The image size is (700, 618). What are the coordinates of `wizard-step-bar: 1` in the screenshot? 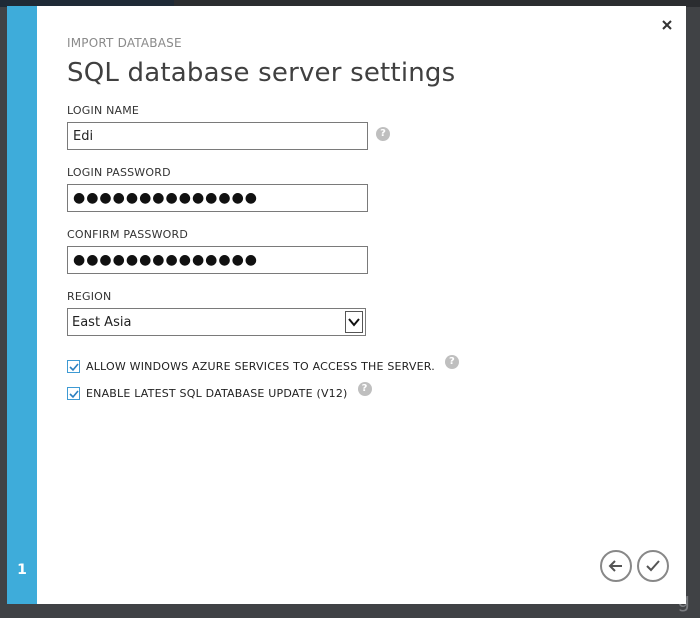 It's located at (22, 305).